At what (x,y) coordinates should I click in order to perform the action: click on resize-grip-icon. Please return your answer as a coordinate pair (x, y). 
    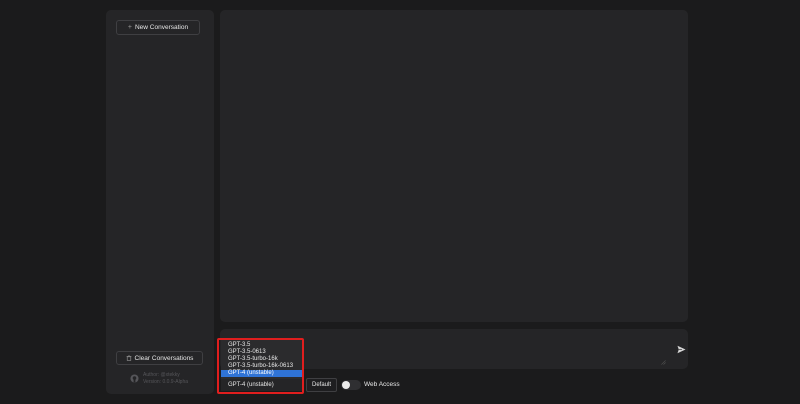
    Looking at the image, I should click on (663, 362).